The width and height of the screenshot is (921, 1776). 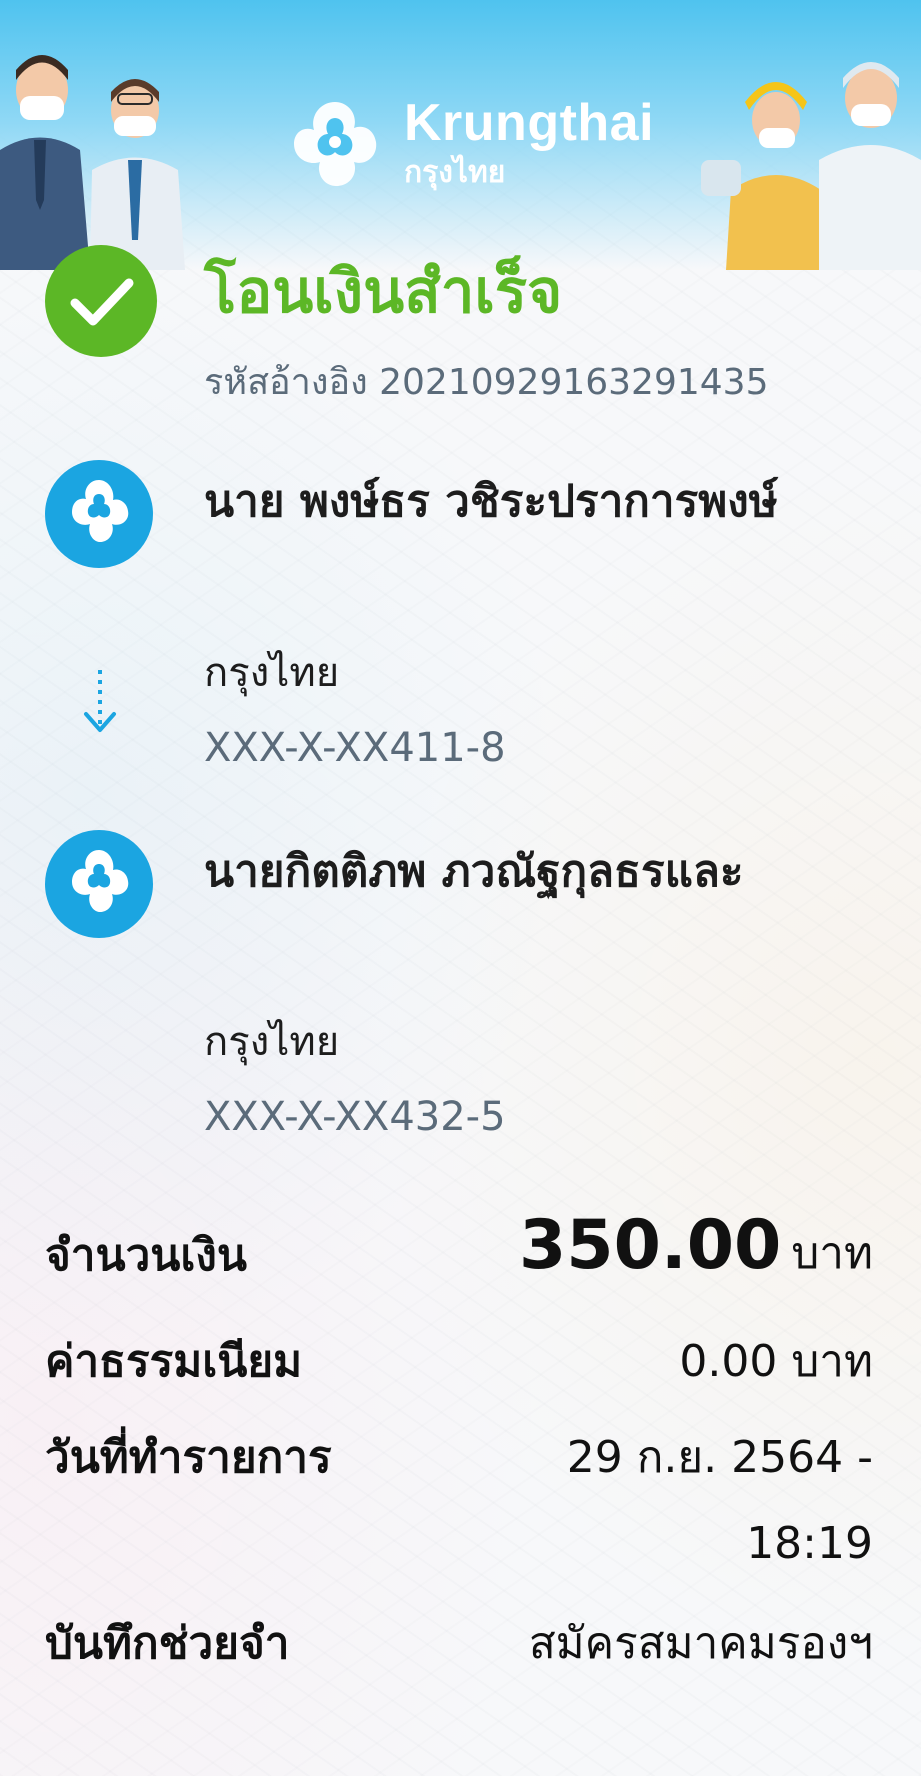 What do you see at coordinates (811, 166) in the screenshot?
I see `healthcare-workers-illustration` at bounding box center [811, 166].